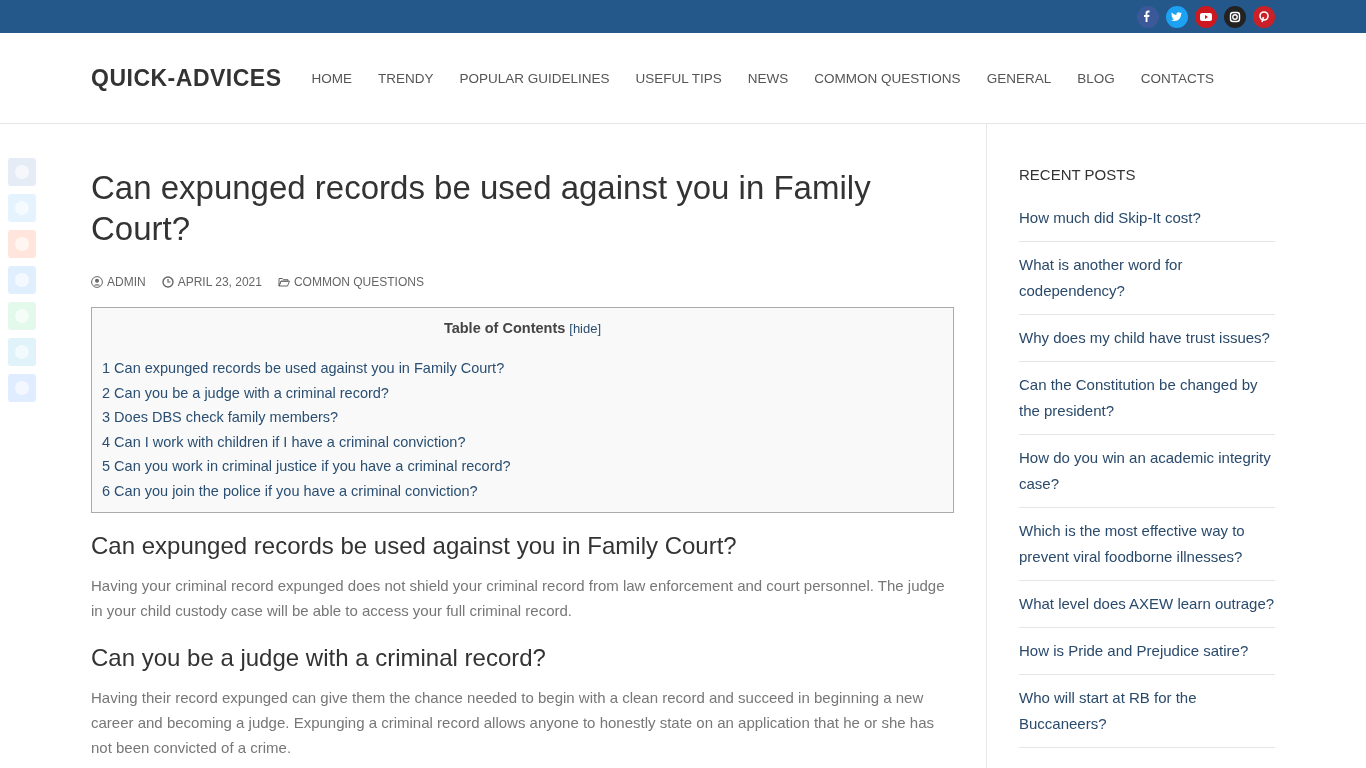 The height and width of the screenshot is (768, 1366). Describe the element at coordinates (1235, 16) in the screenshot. I see `camera-icon` at that location.